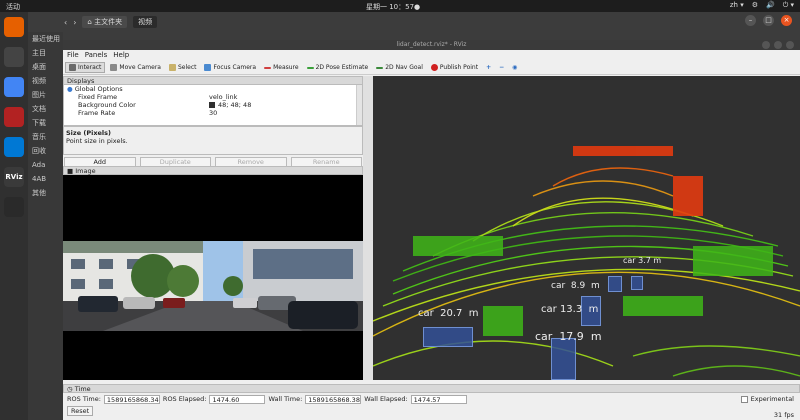 Image resolution: width=800 pixels, height=420 pixels. I want to click on sidebar-item: Adа, so click(45, 165).